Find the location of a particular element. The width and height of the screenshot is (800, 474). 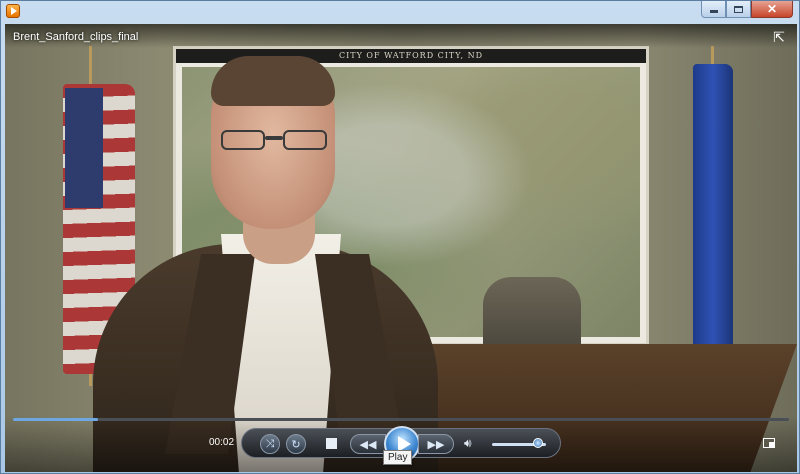

repeat-icon: ↻ is located at coordinates (296, 444).